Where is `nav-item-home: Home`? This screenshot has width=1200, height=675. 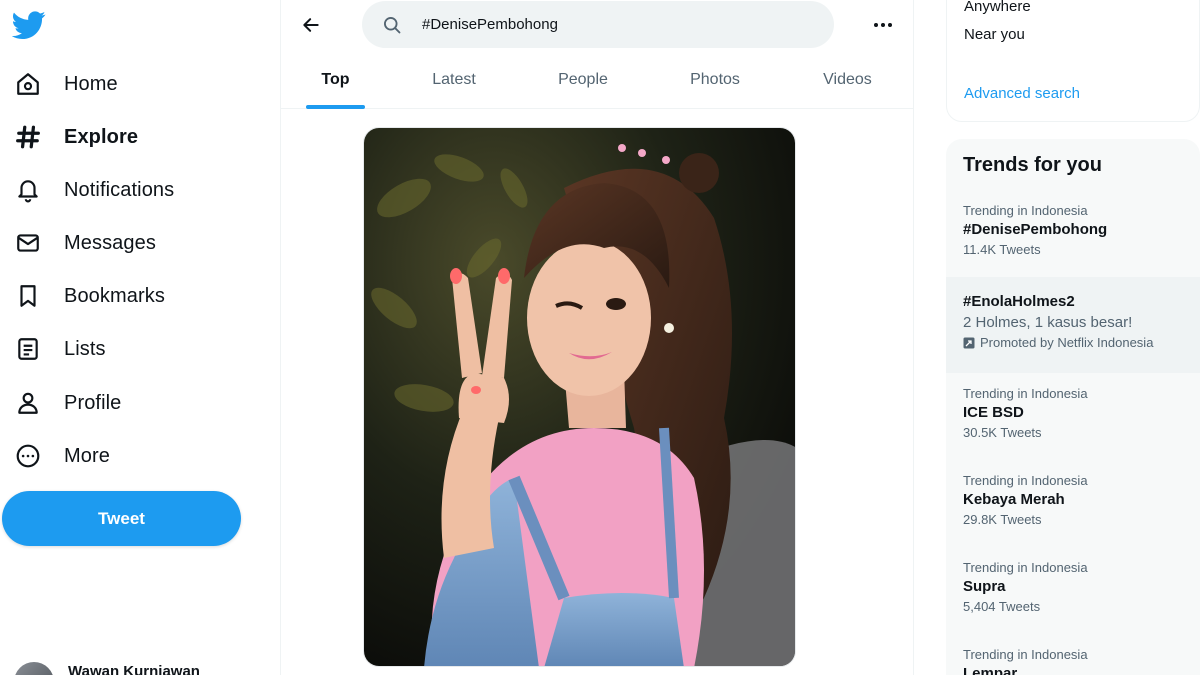
nav-item-home: Home is located at coordinates (66, 84).